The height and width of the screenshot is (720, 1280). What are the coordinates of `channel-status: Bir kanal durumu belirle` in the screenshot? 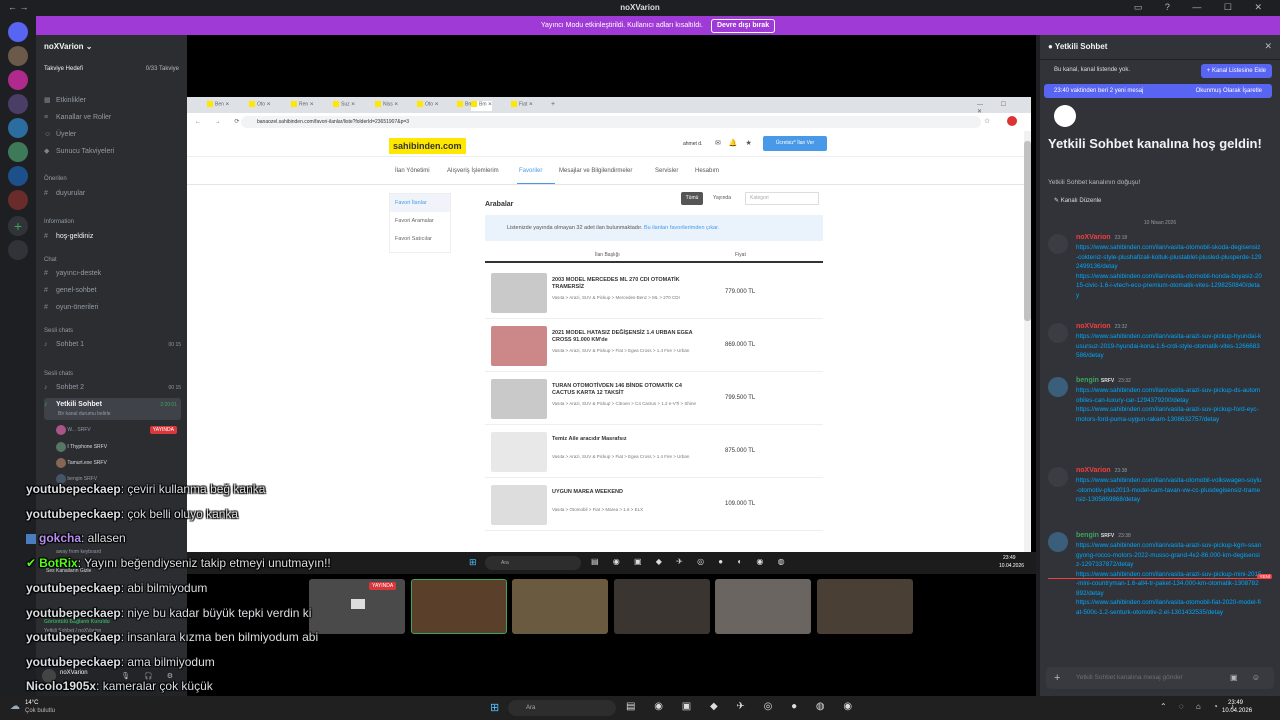 It's located at (84, 414).